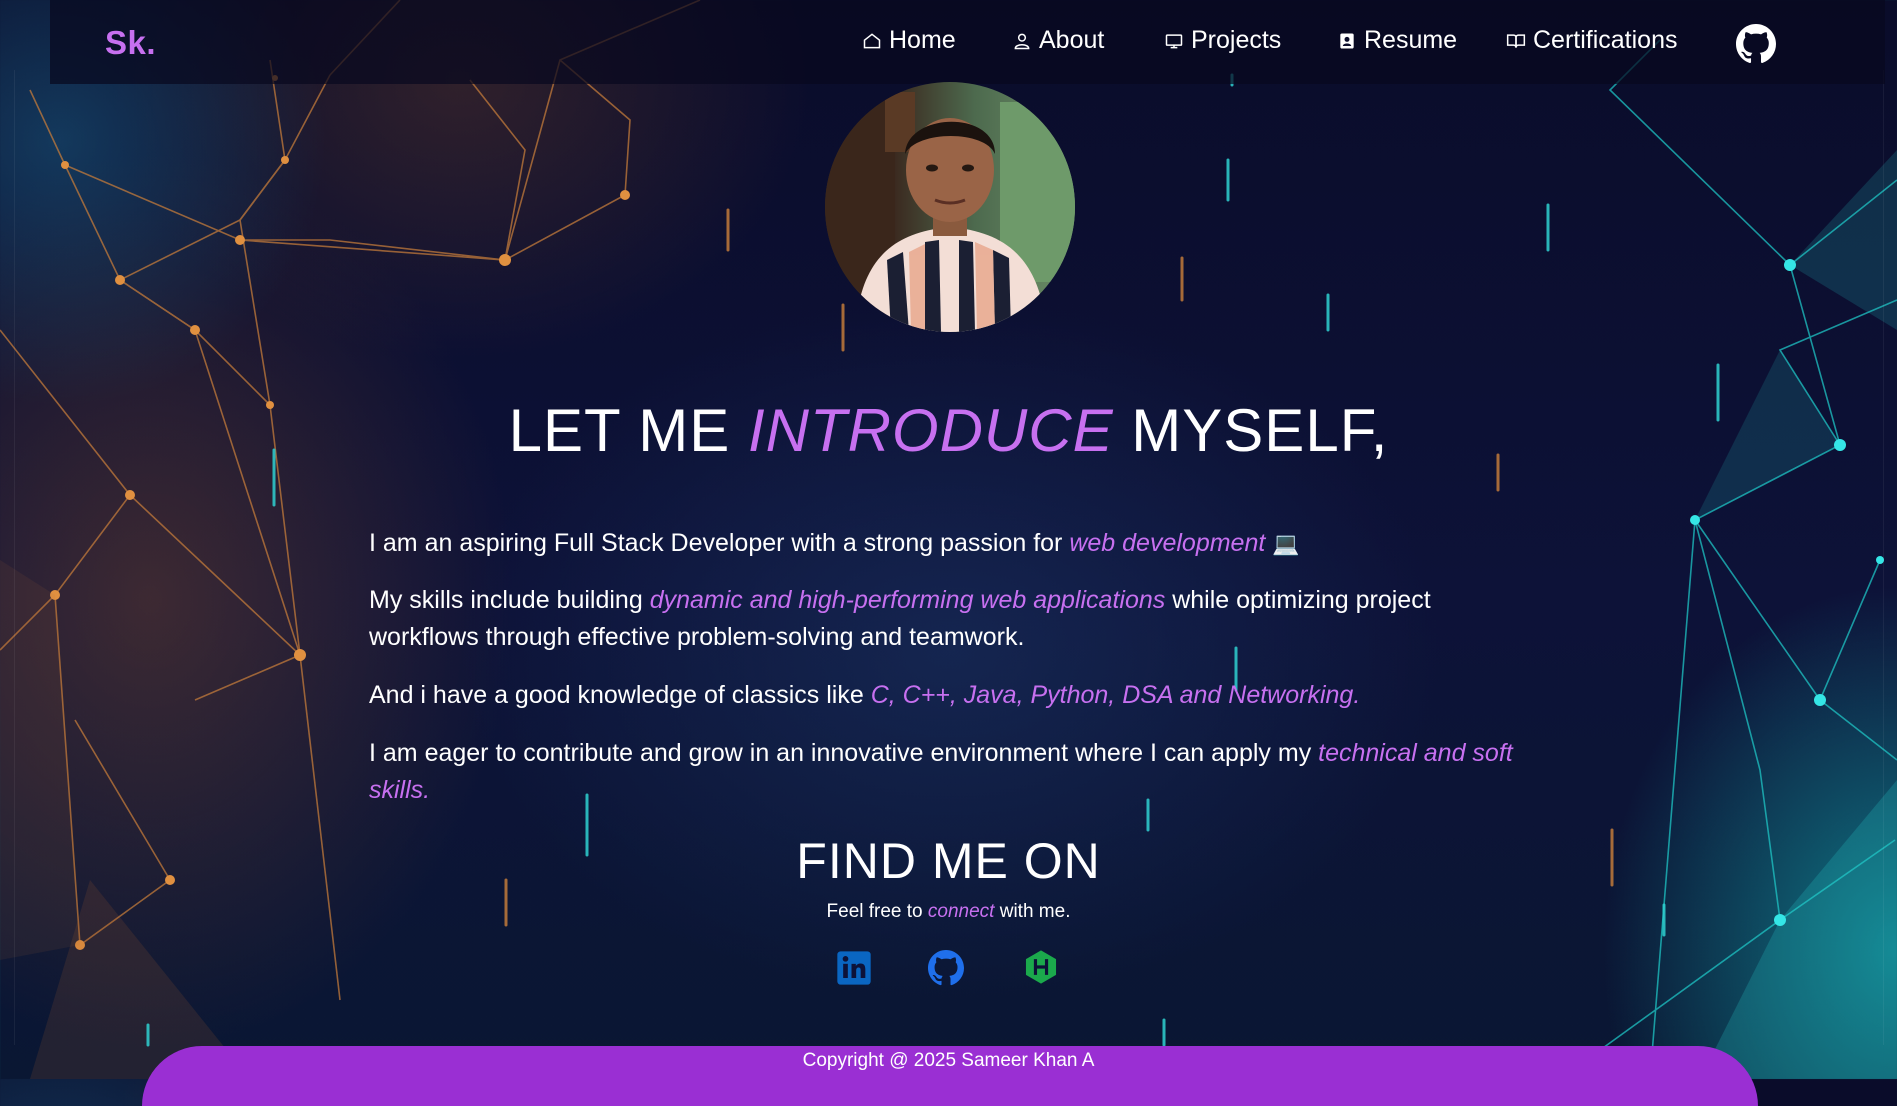 The width and height of the screenshot is (1897, 1106). Describe the element at coordinates (509, 600) in the screenshot. I see `paragraph-text: My skills include building` at that location.